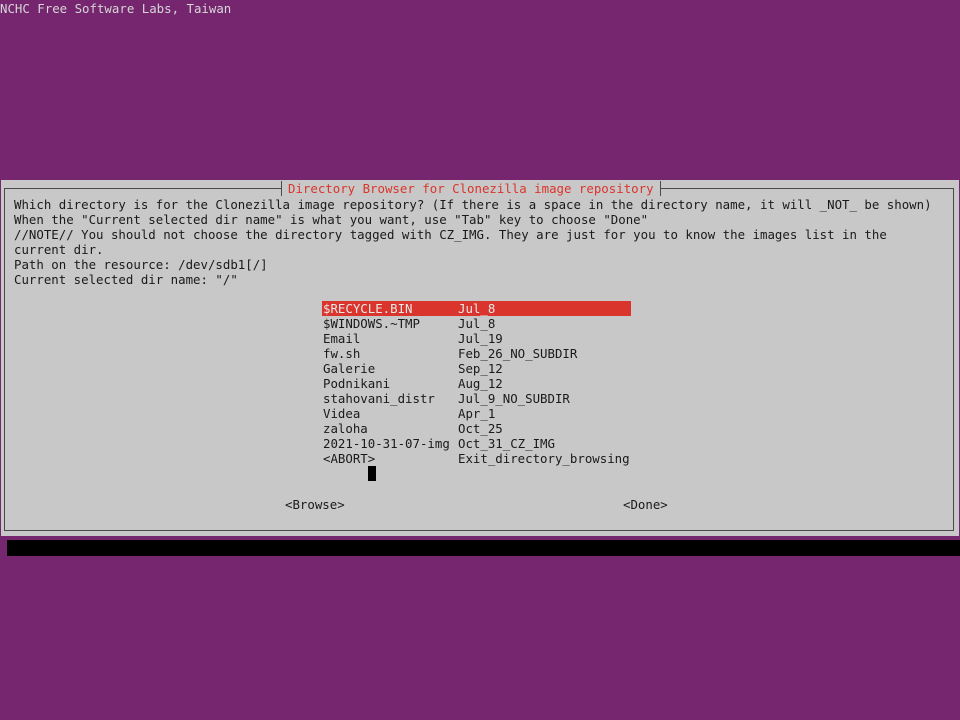  I want to click on menu-item-videa: Videa Apr_1, so click(476, 413).